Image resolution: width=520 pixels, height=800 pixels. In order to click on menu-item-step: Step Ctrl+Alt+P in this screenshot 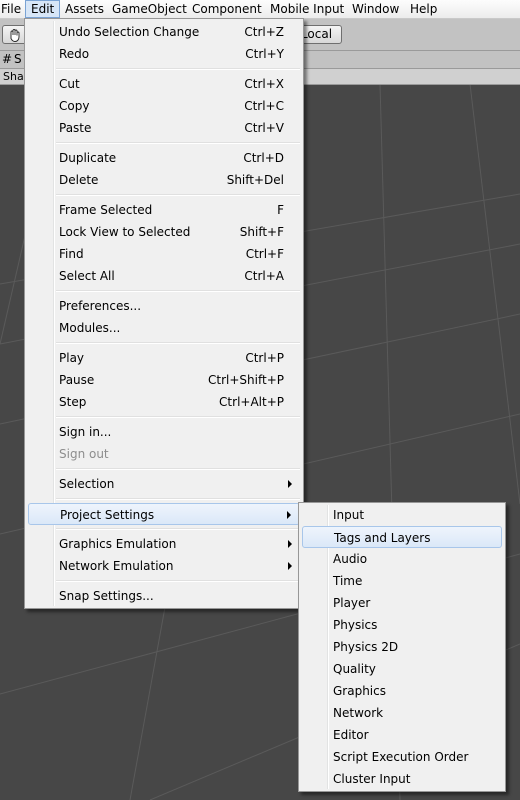, I will do `click(164, 402)`.